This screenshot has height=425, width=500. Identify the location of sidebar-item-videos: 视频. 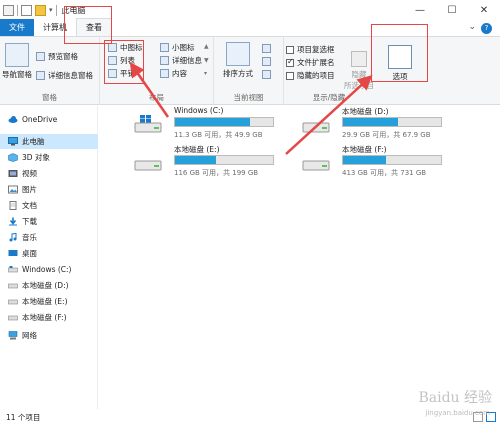
(49, 173).